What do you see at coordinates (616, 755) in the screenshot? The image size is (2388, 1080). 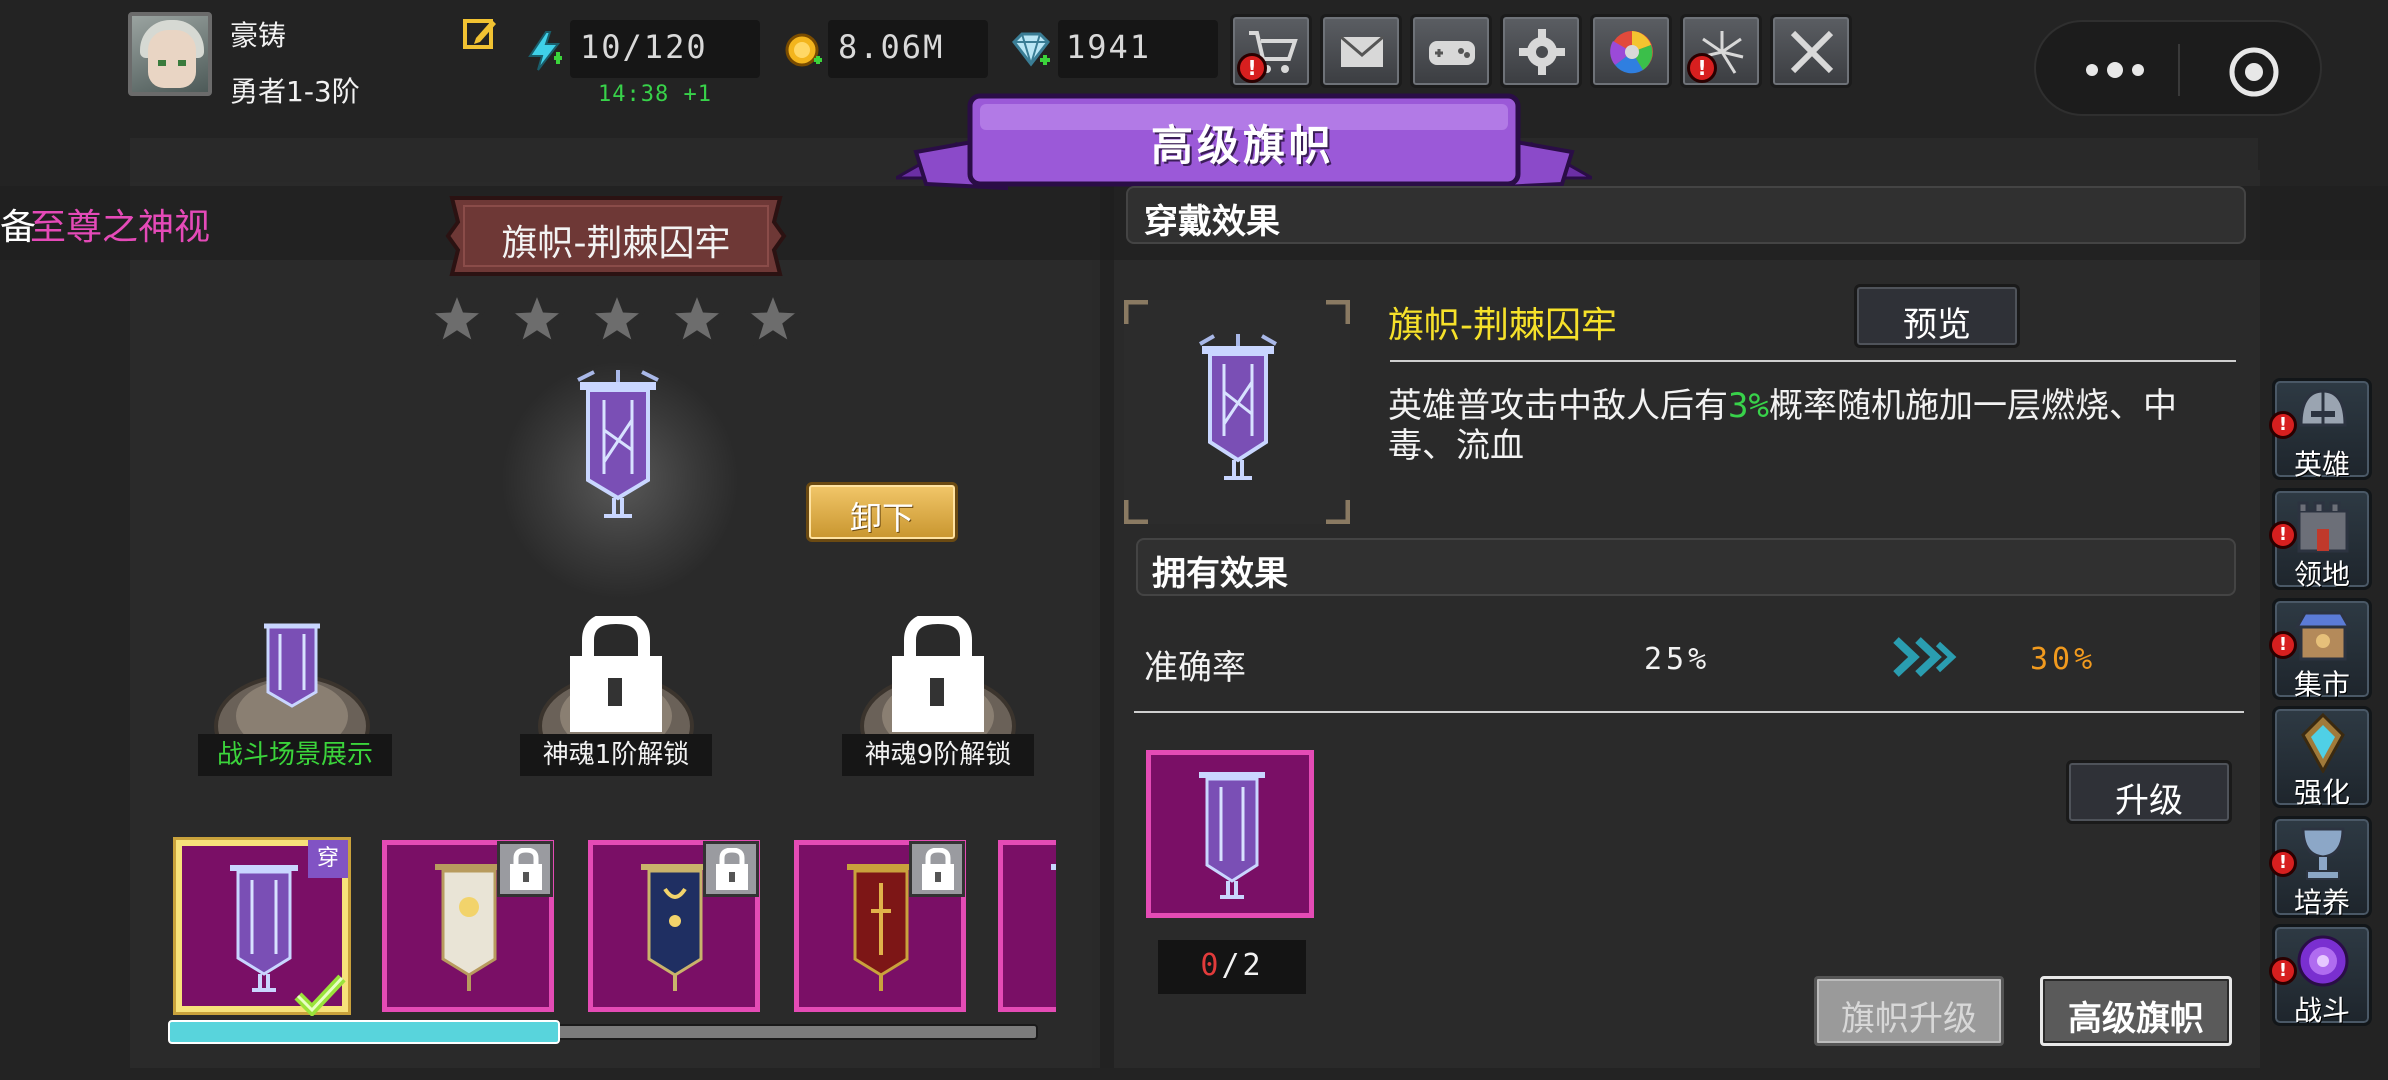 I see `pedestal-label: 神魂1阶解锁` at bounding box center [616, 755].